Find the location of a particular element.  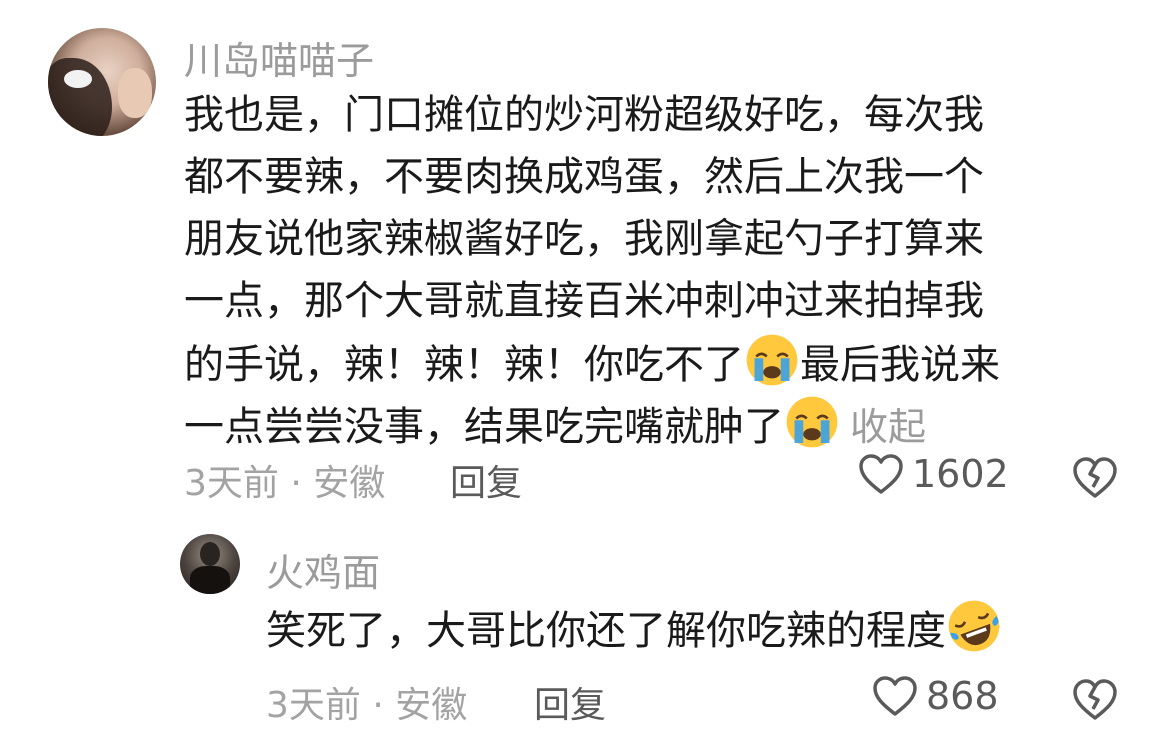

comment-like-button: 1602 is located at coordinates (933, 474).